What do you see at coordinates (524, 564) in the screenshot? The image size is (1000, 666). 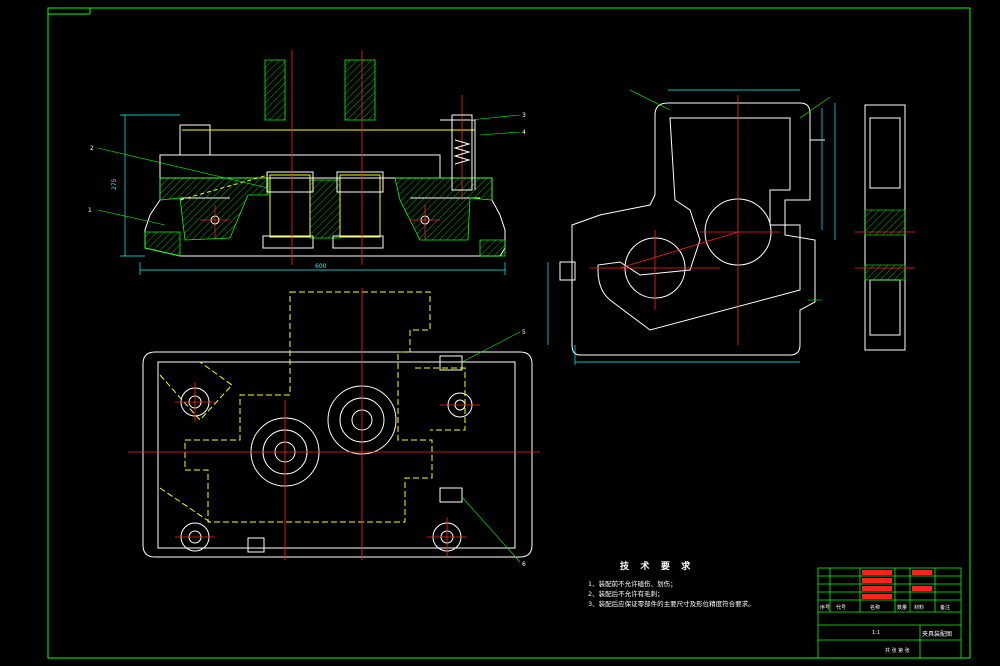 I see `balloon-6: 6` at bounding box center [524, 564].